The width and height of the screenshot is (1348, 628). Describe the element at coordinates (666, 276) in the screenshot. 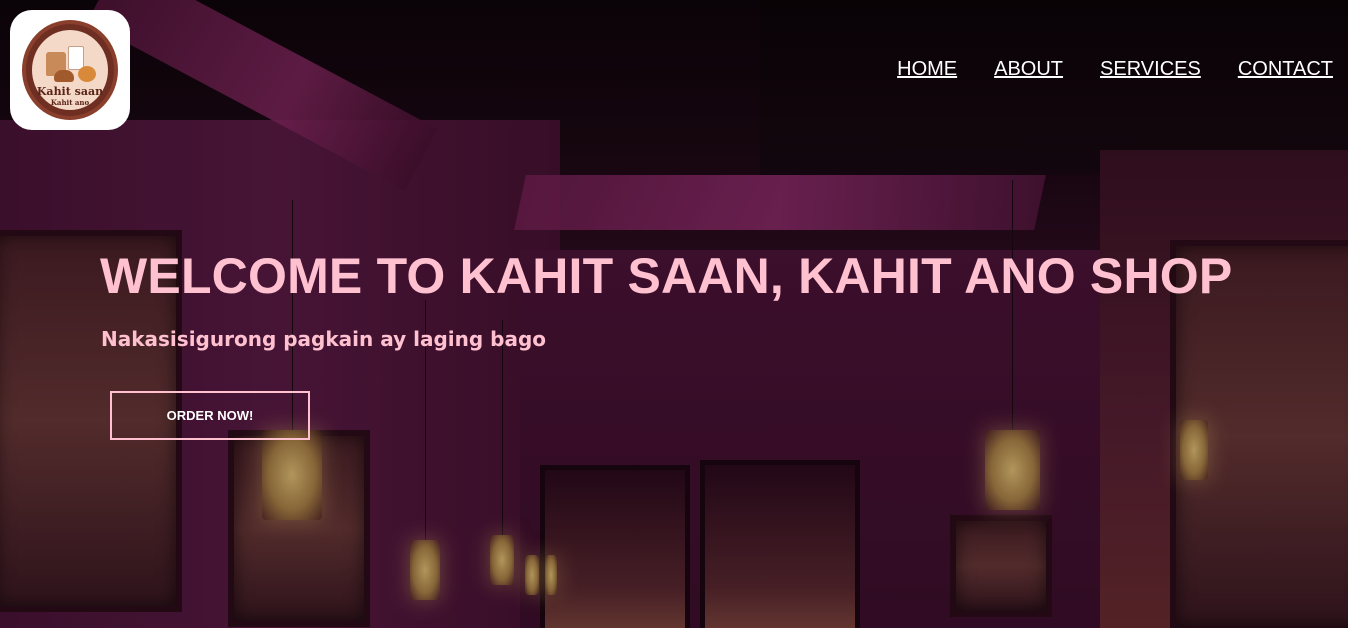

I see `hero-title: WELCOME TO KAHIT SAAN, KAHIT ANO SHOP` at that location.